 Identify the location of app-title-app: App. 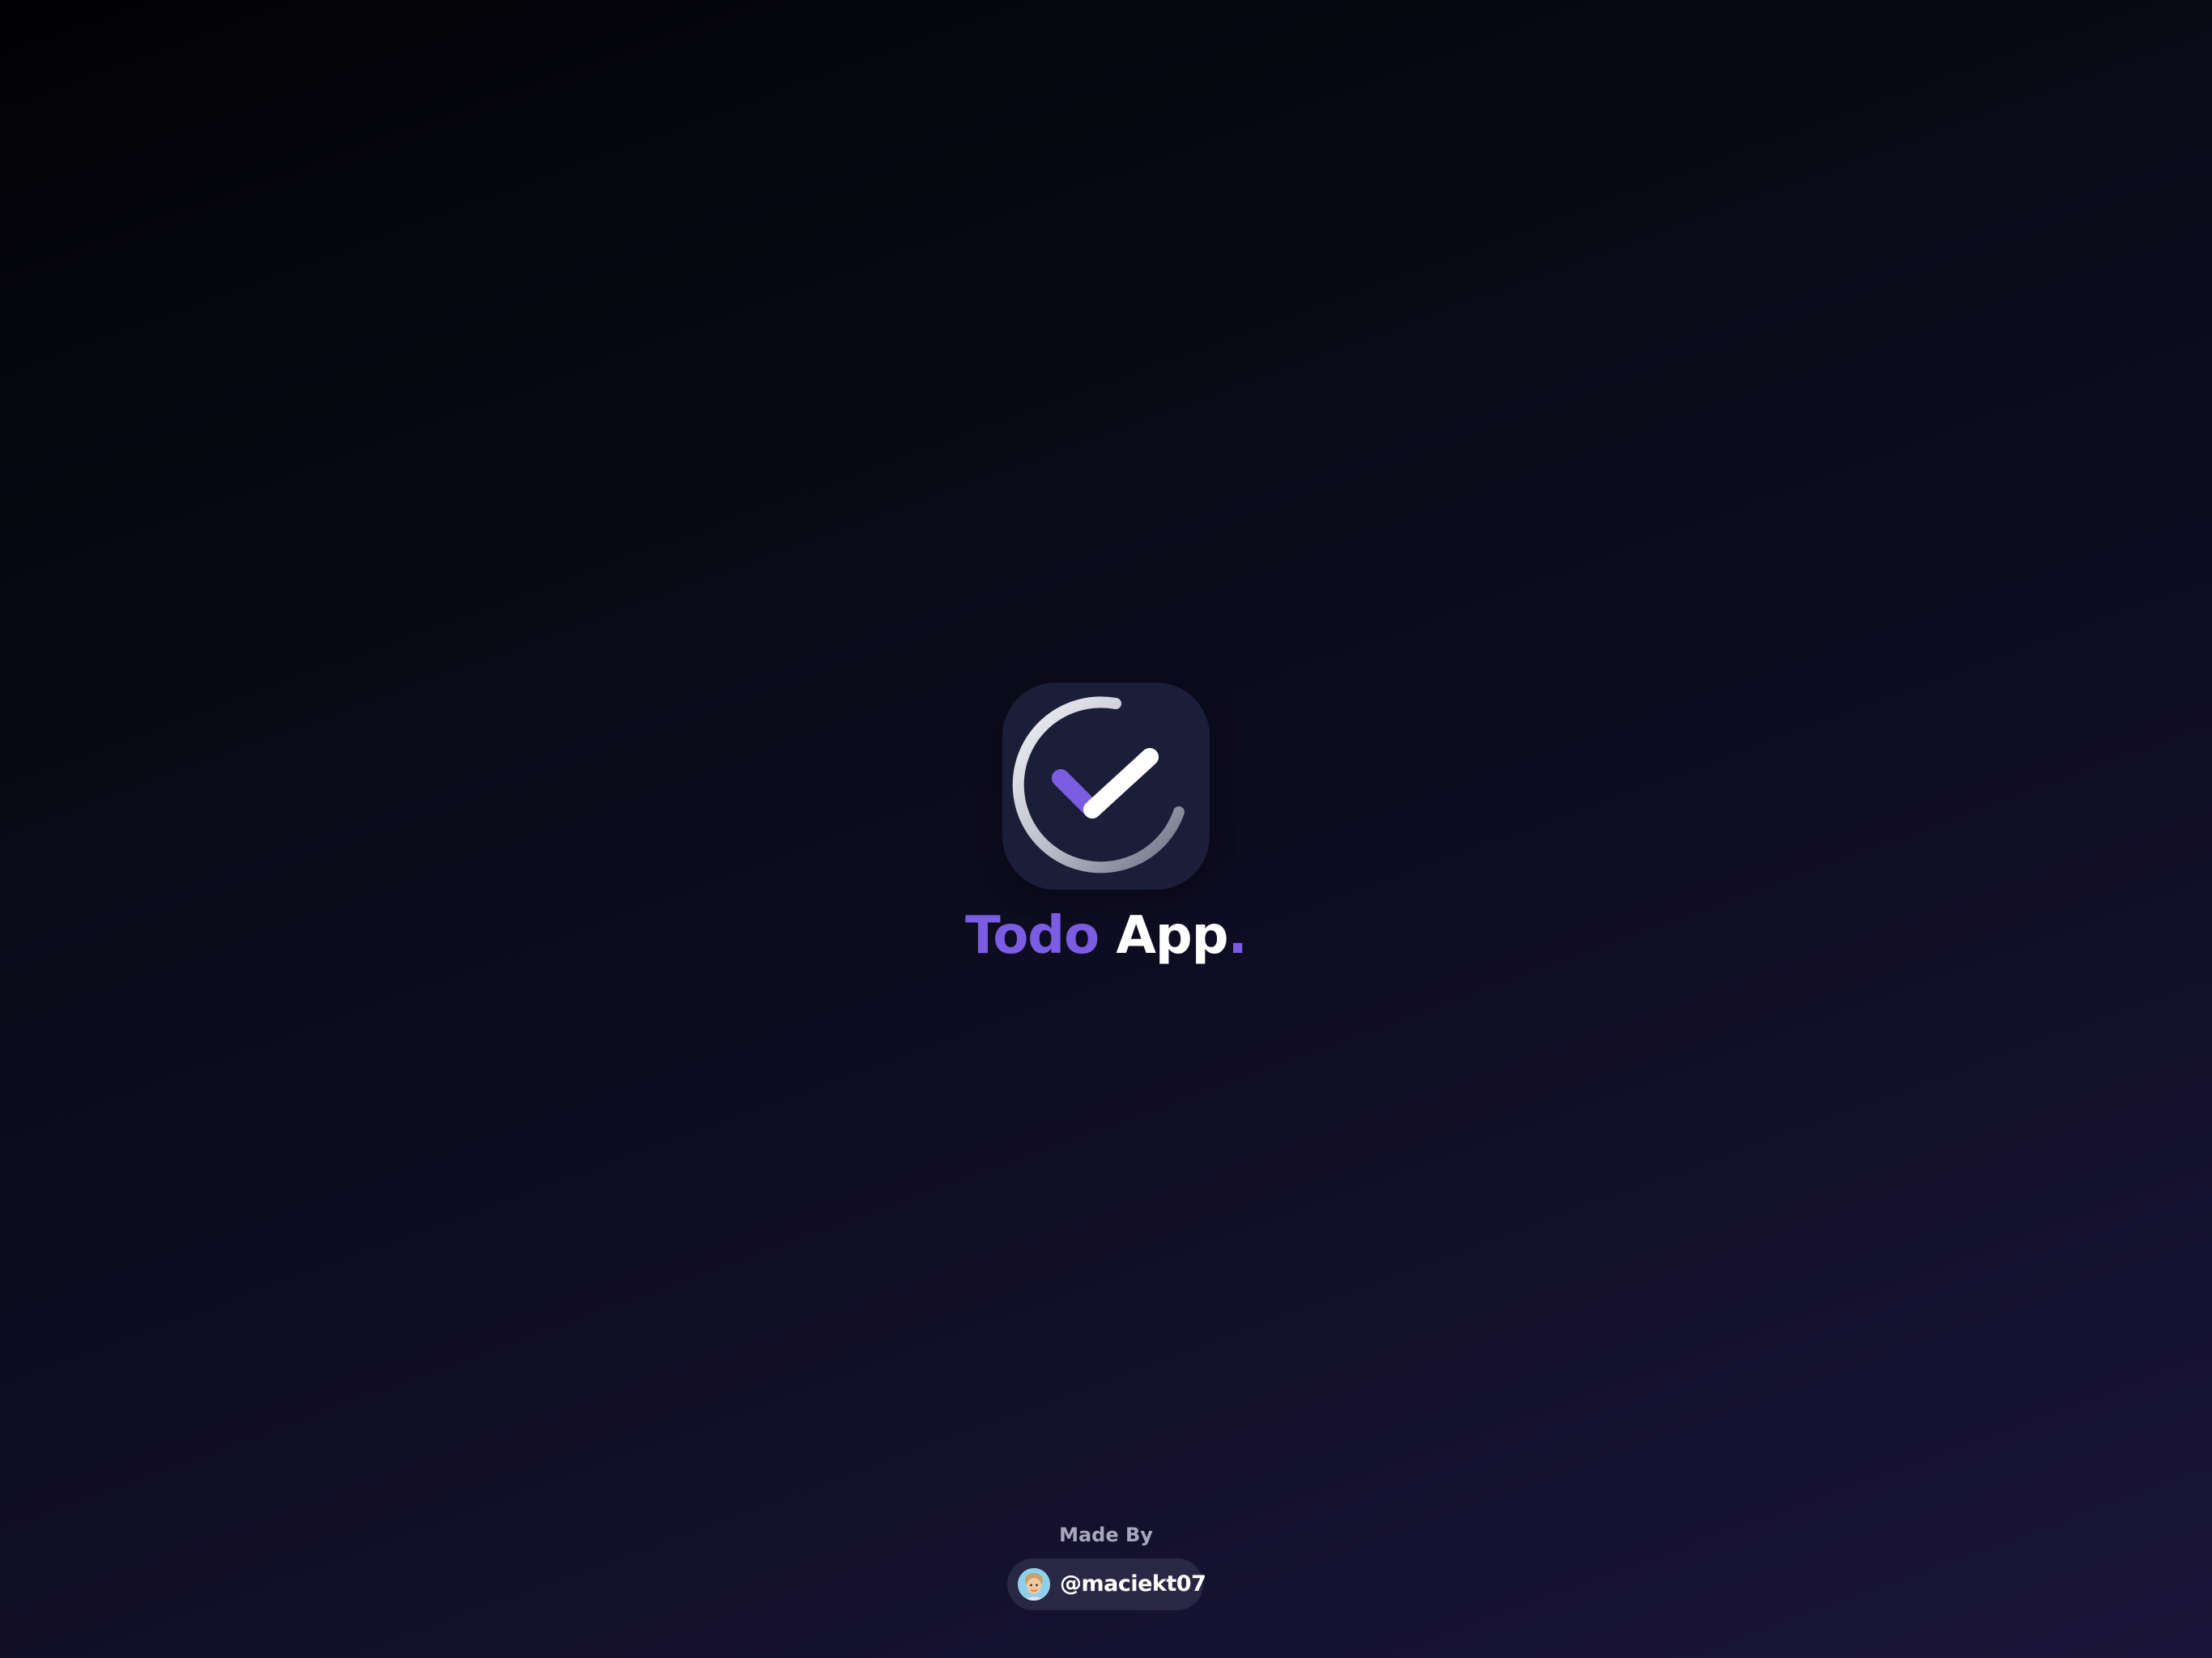
(1172, 936).